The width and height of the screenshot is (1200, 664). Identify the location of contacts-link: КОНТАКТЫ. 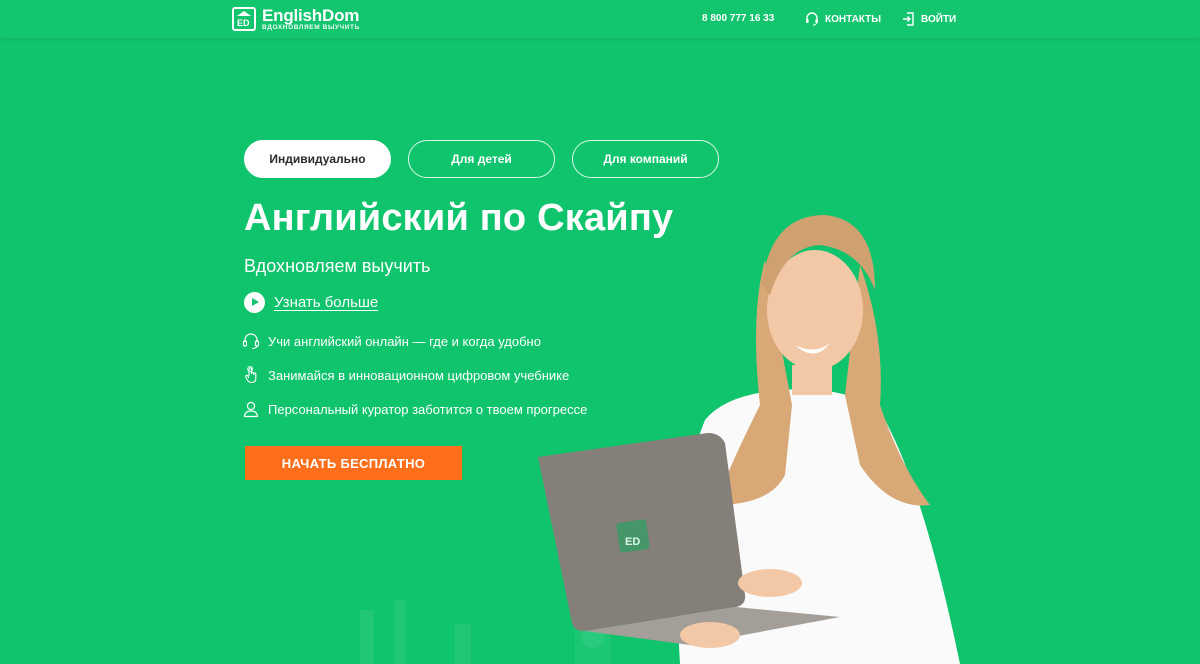
(843, 19).